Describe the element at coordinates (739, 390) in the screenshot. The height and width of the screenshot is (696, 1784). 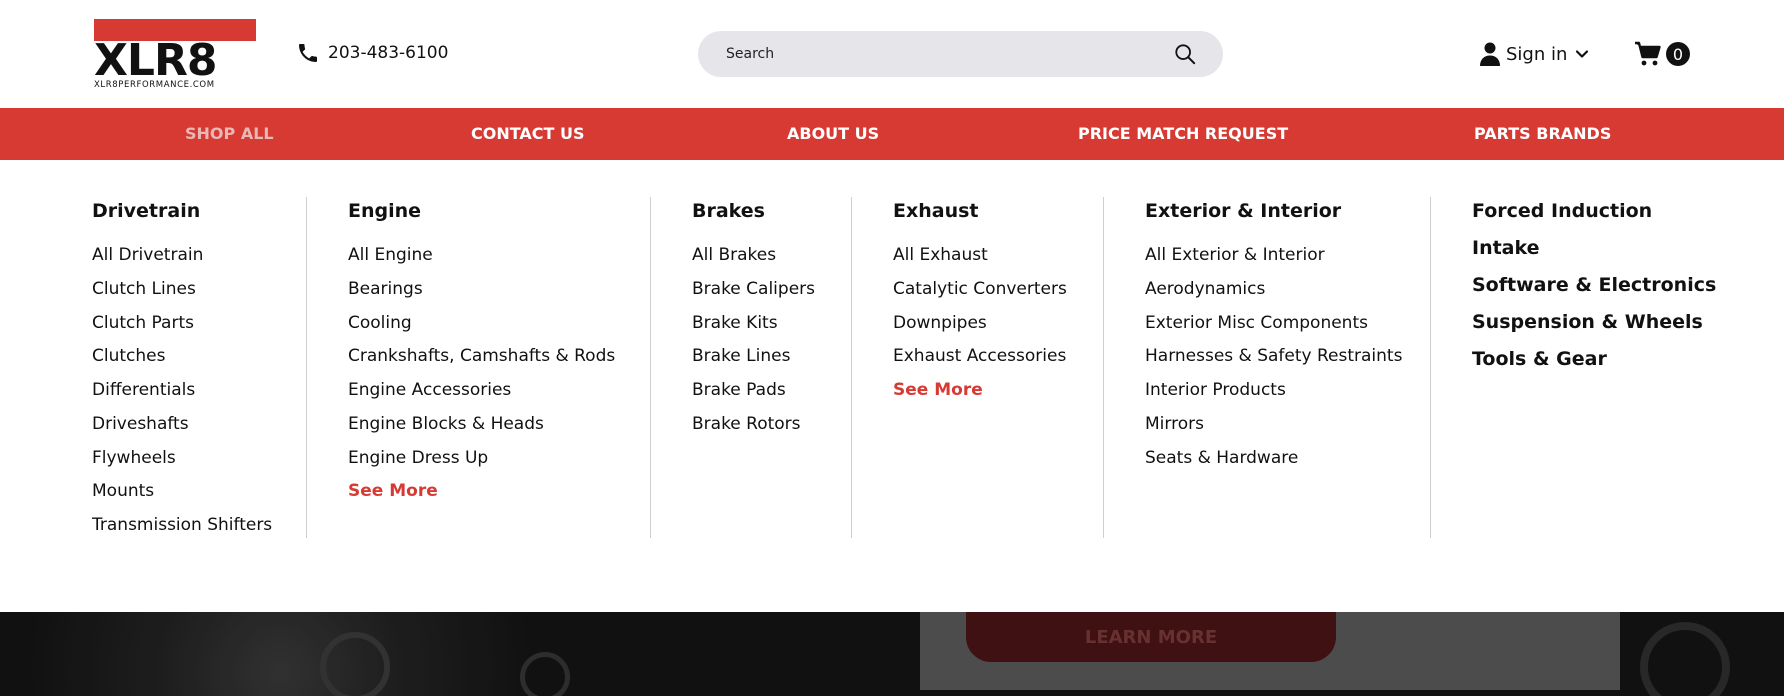
I see `menu-link: Brake Pads` at that location.